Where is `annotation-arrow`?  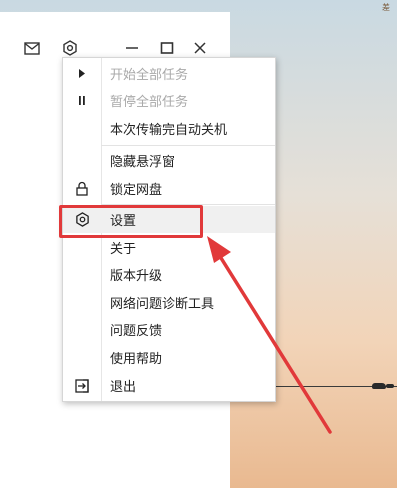
annotation-arrow is located at coordinates (269, 335).